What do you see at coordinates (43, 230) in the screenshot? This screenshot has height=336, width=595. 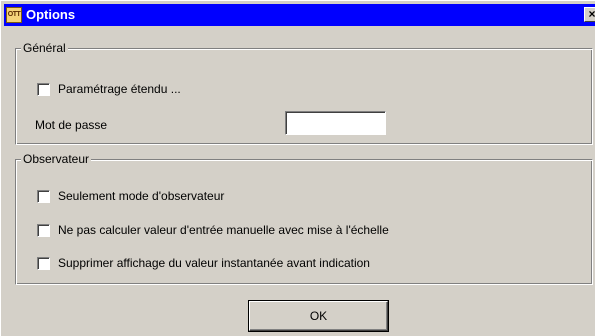 I see `no-manual-scaling-checkbox` at bounding box center [43, 230].